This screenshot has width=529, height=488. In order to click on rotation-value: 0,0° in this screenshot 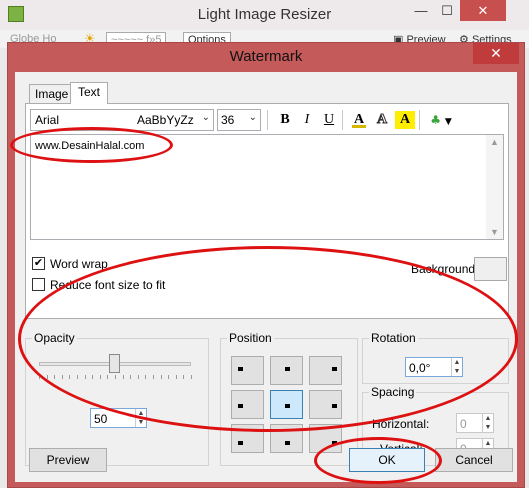, I will do `click(420, 368)`.